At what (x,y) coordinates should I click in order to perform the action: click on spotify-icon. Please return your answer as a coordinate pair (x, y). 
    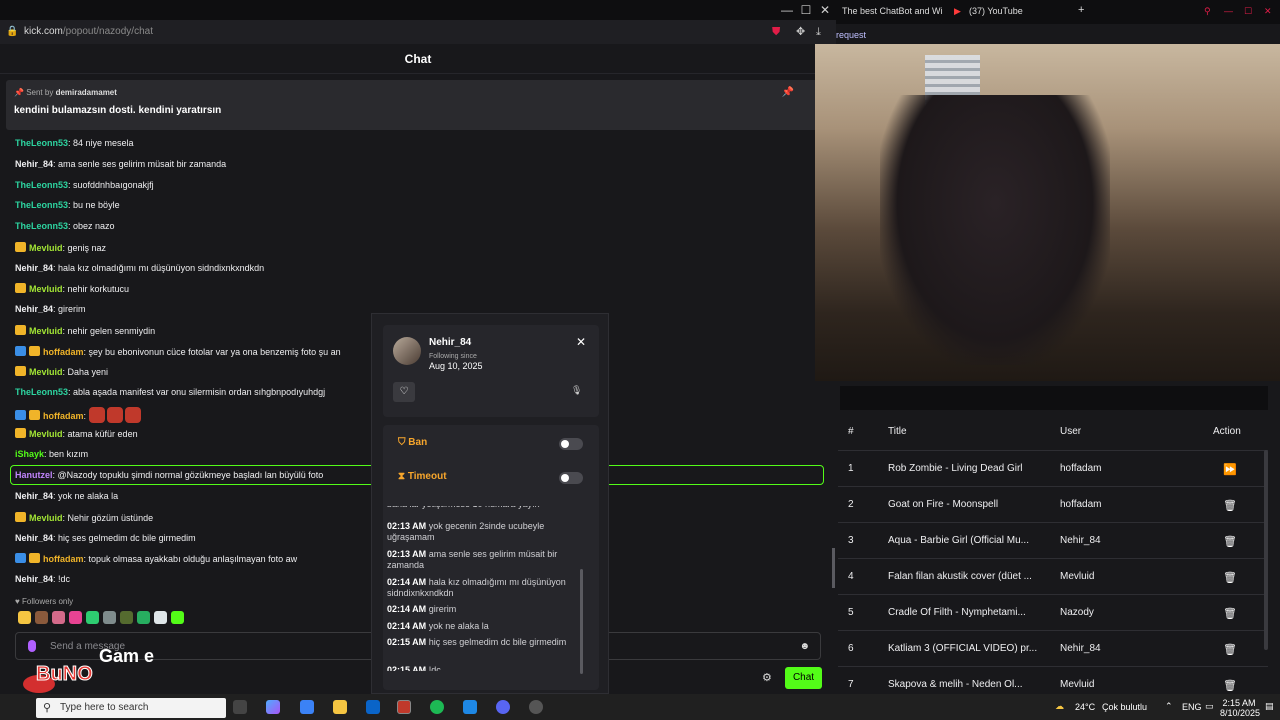
    Looking at the image, I should click on (437, 707).